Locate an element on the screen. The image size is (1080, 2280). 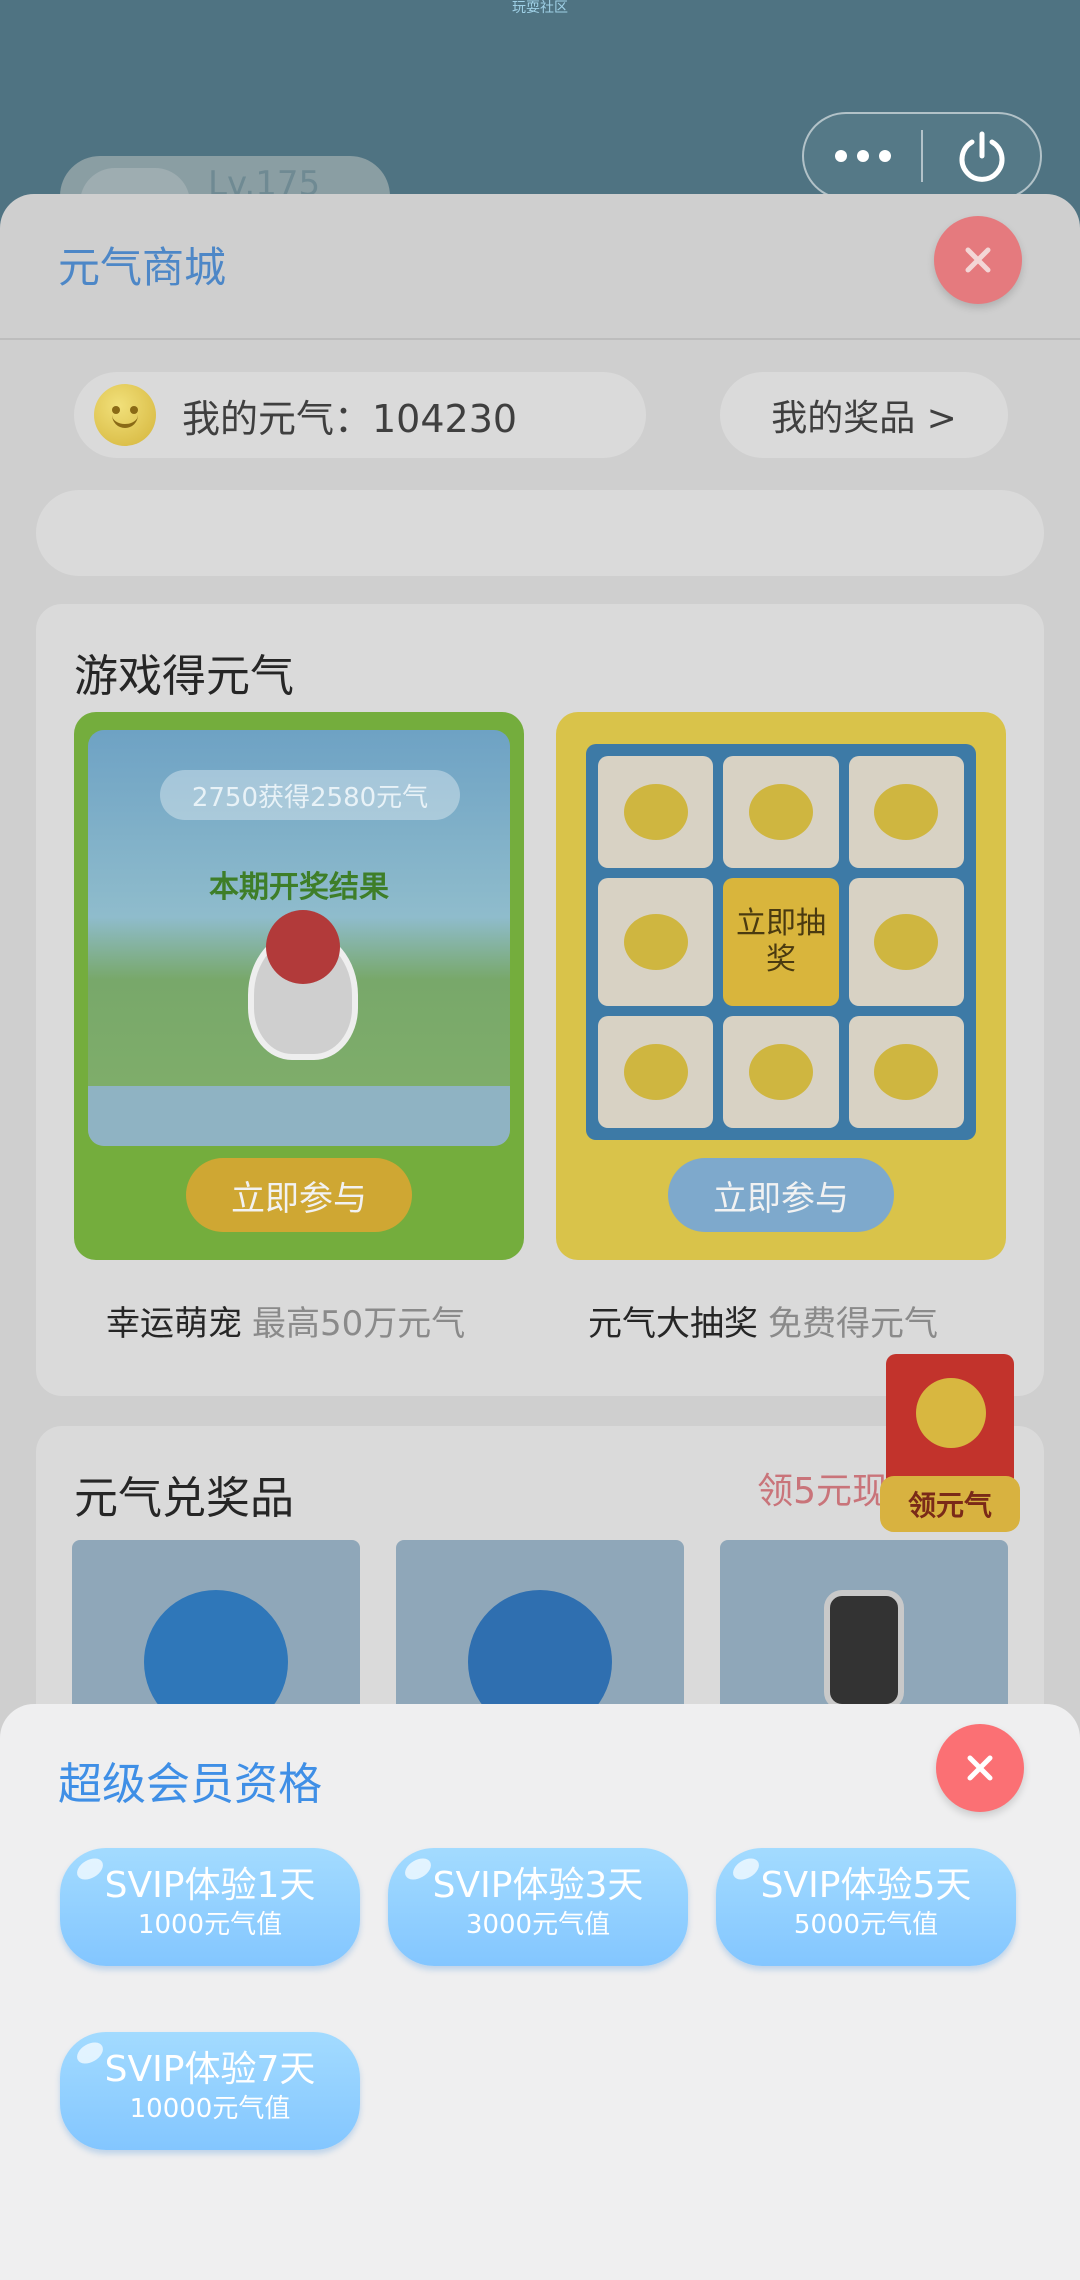
lottery-grid: 立即抽奖 is located at coordinates (781, 942).